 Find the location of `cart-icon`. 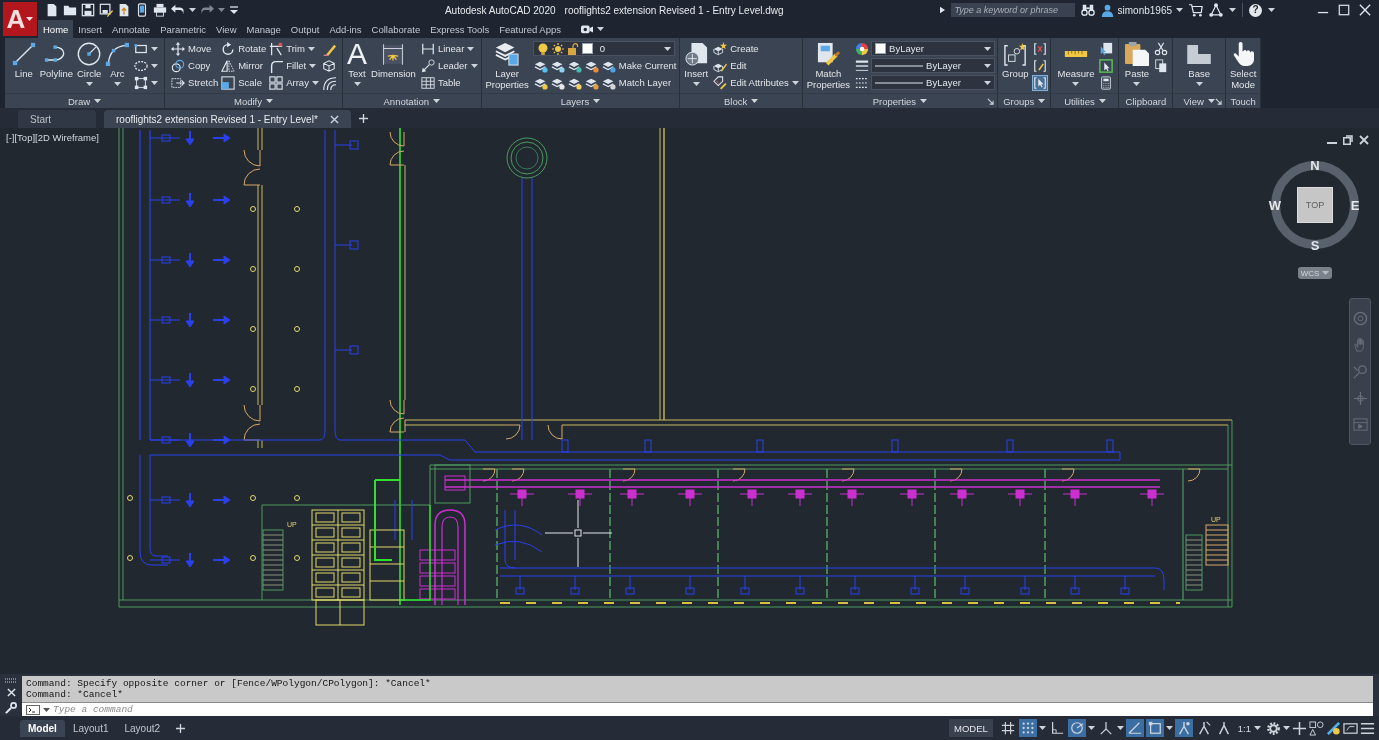

cart-icon is located at coordinates (1196, 10).